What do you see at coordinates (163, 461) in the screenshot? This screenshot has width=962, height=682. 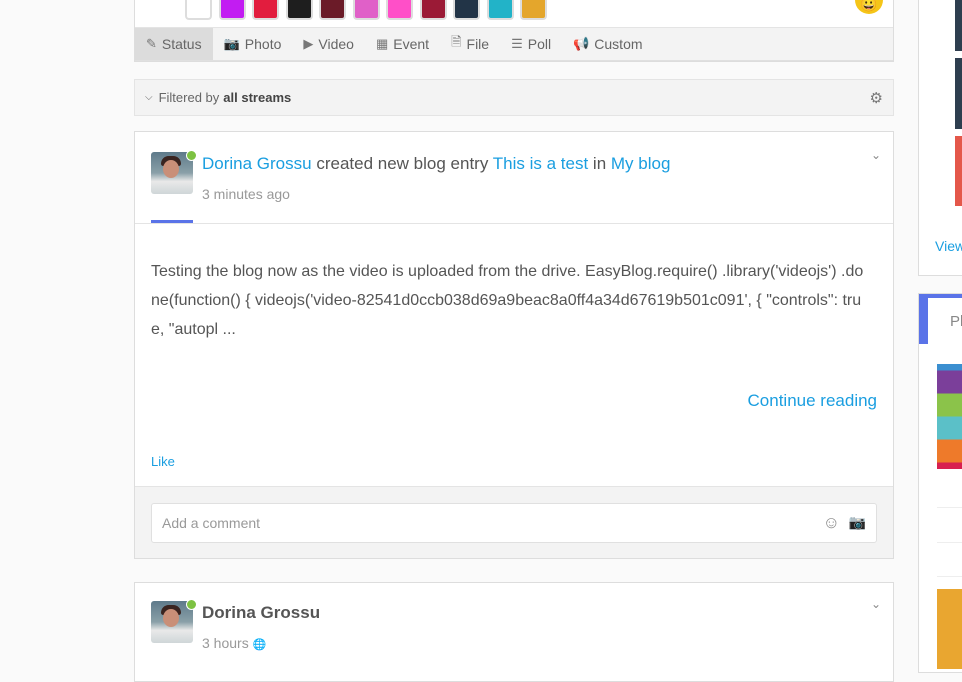 I see `like-button: Like` at bounding box center [163, 461].